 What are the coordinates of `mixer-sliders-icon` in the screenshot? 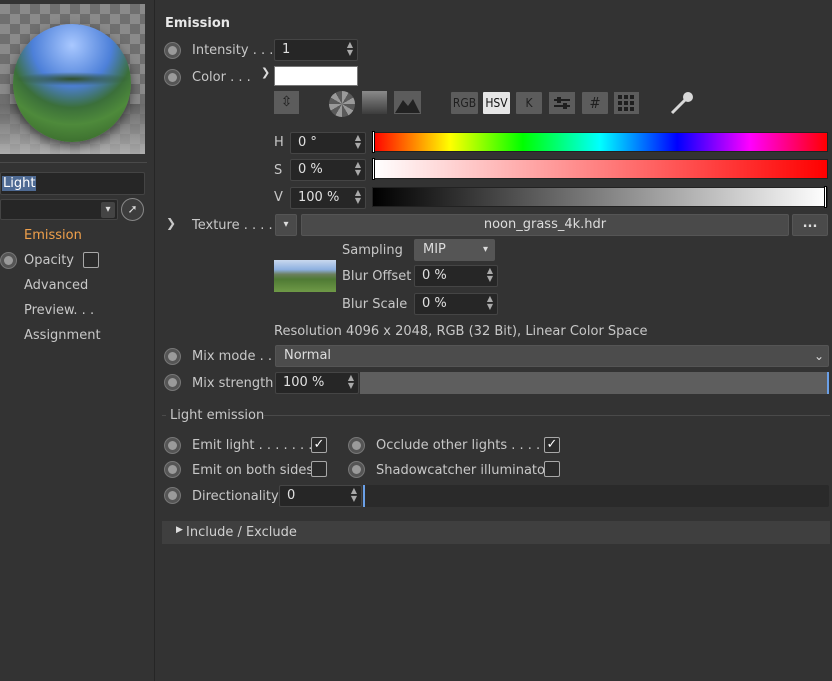 It's located at (562, 103).